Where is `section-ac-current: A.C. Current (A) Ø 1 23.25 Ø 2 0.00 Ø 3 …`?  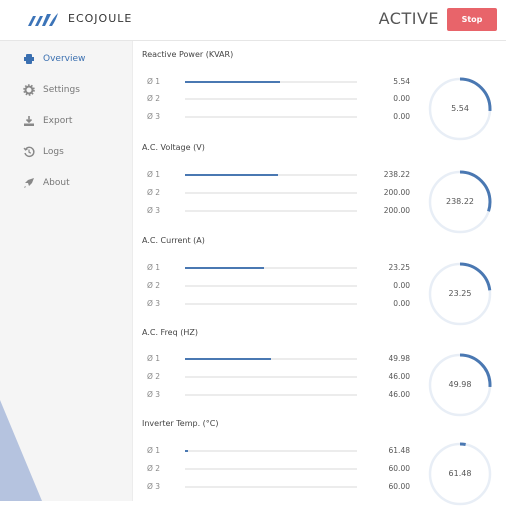
section-ac-current: A.C. Current (A) Ø 1 23.25 Ø 2 0.00 Ø 3 … is located at coordinates (319, 283).